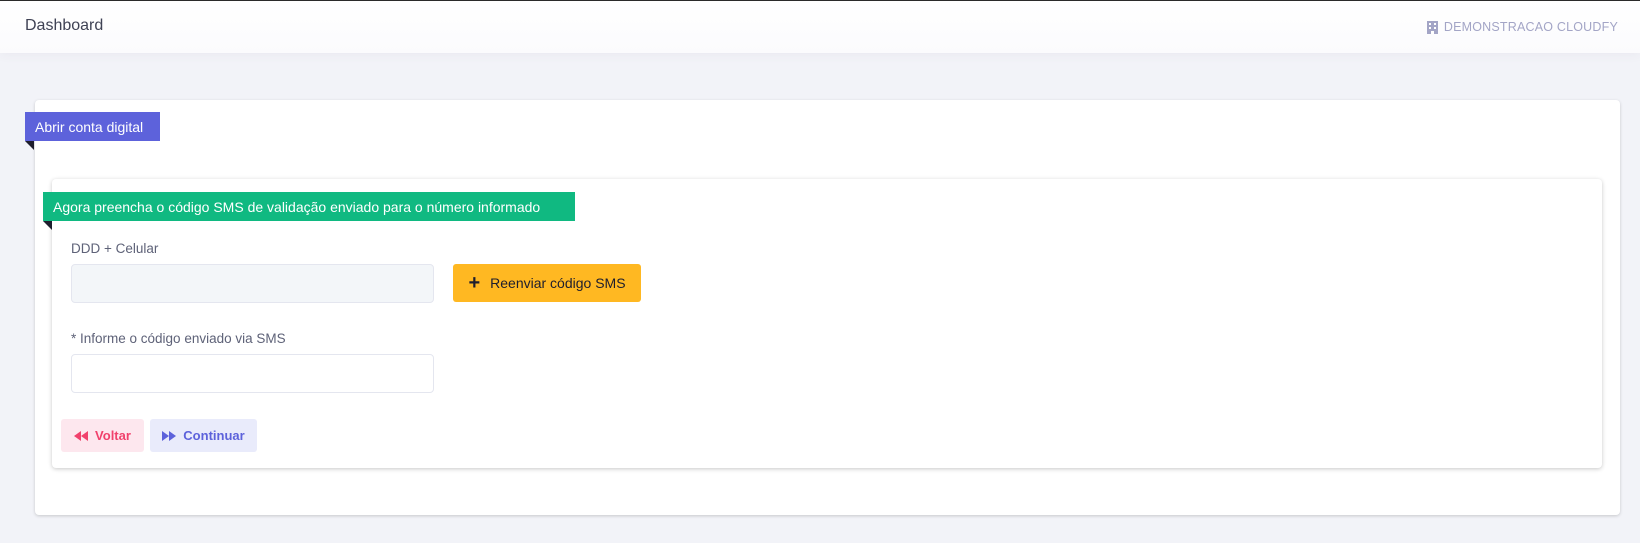  What do you see at coordinates (214, 435) in the screenshot?
I see `continue-label: Continuar` at bounding box center [214, 435].